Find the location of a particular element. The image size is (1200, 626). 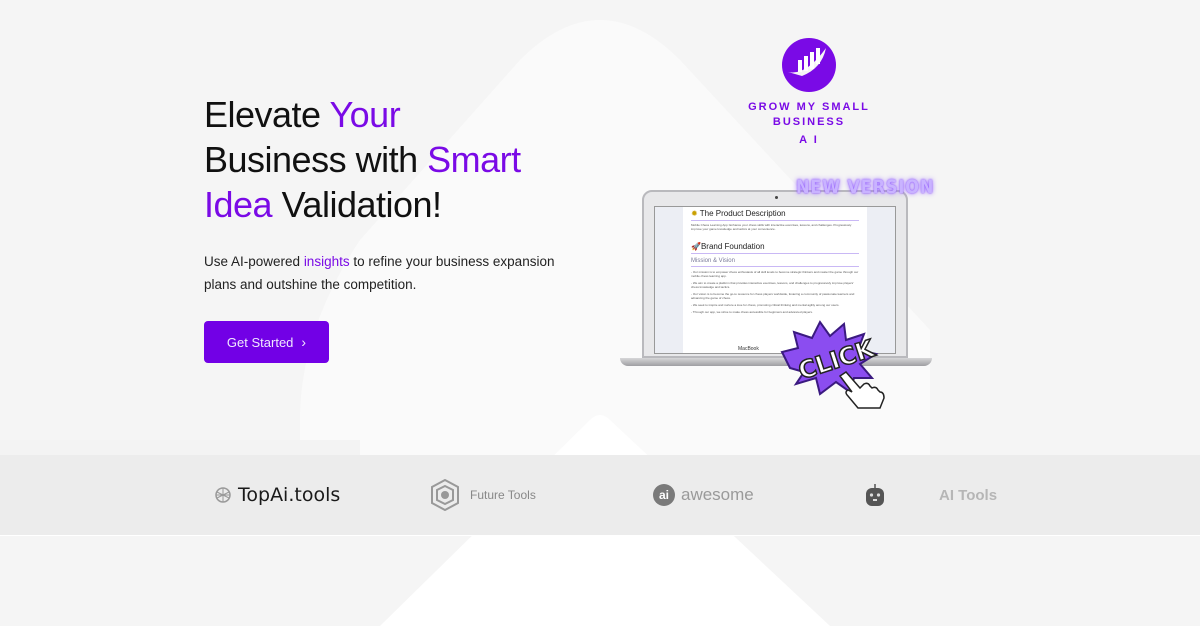

headline-text: Validation! is located at coordinates (357, 204).